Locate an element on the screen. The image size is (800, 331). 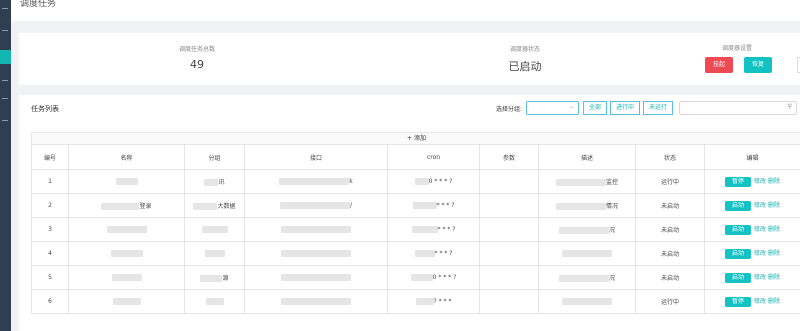
chevron-down-icon: ⌄ is located at coordinates (571, 106).